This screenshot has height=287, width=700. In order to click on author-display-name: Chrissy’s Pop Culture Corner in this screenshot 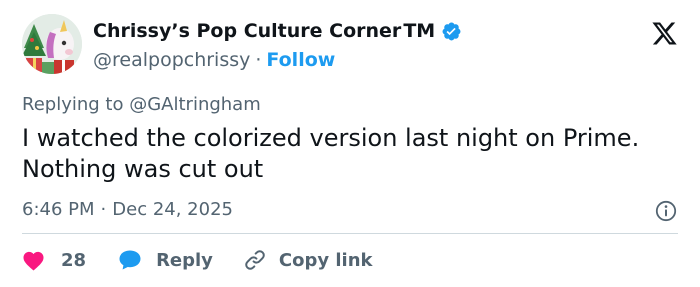, I will do `click(247, 31)`.